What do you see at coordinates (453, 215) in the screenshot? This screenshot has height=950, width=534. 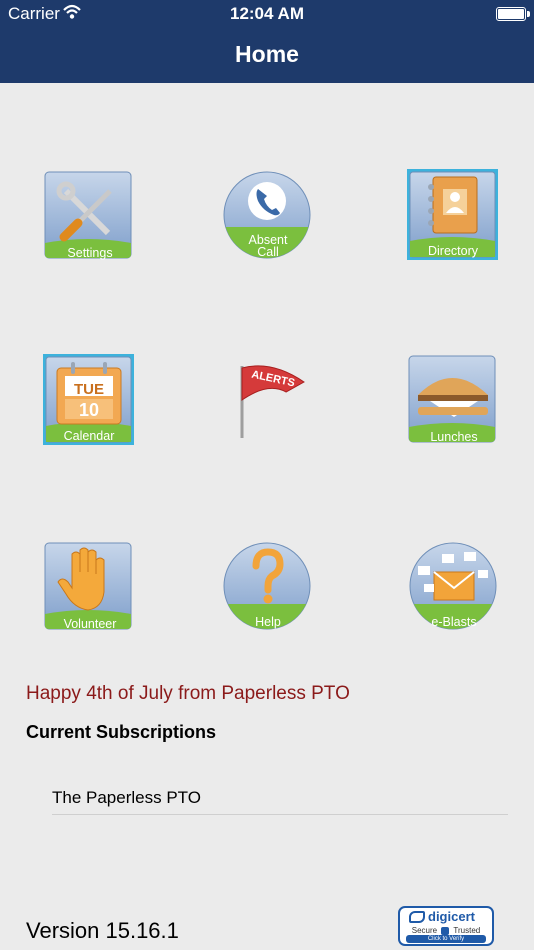 I see `directory-tile: Directory` at bounding box center [453, 215].